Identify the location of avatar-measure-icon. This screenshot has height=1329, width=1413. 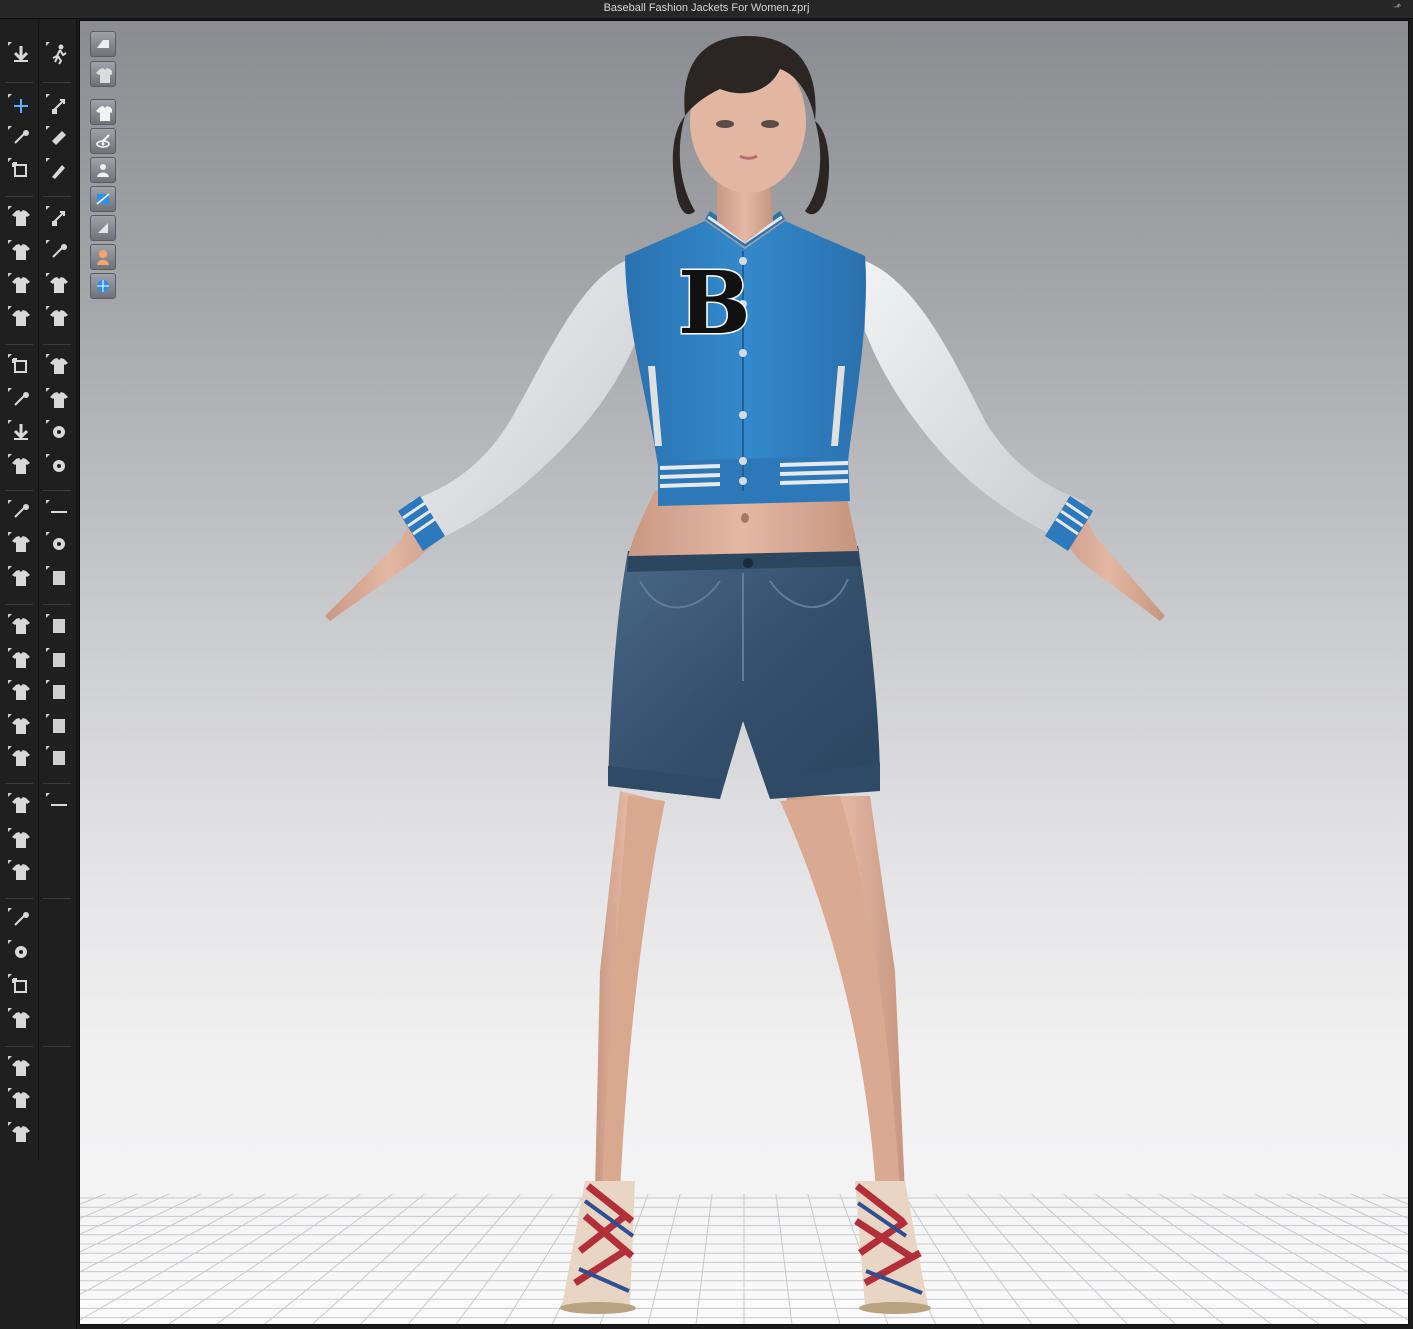
(59, 252).